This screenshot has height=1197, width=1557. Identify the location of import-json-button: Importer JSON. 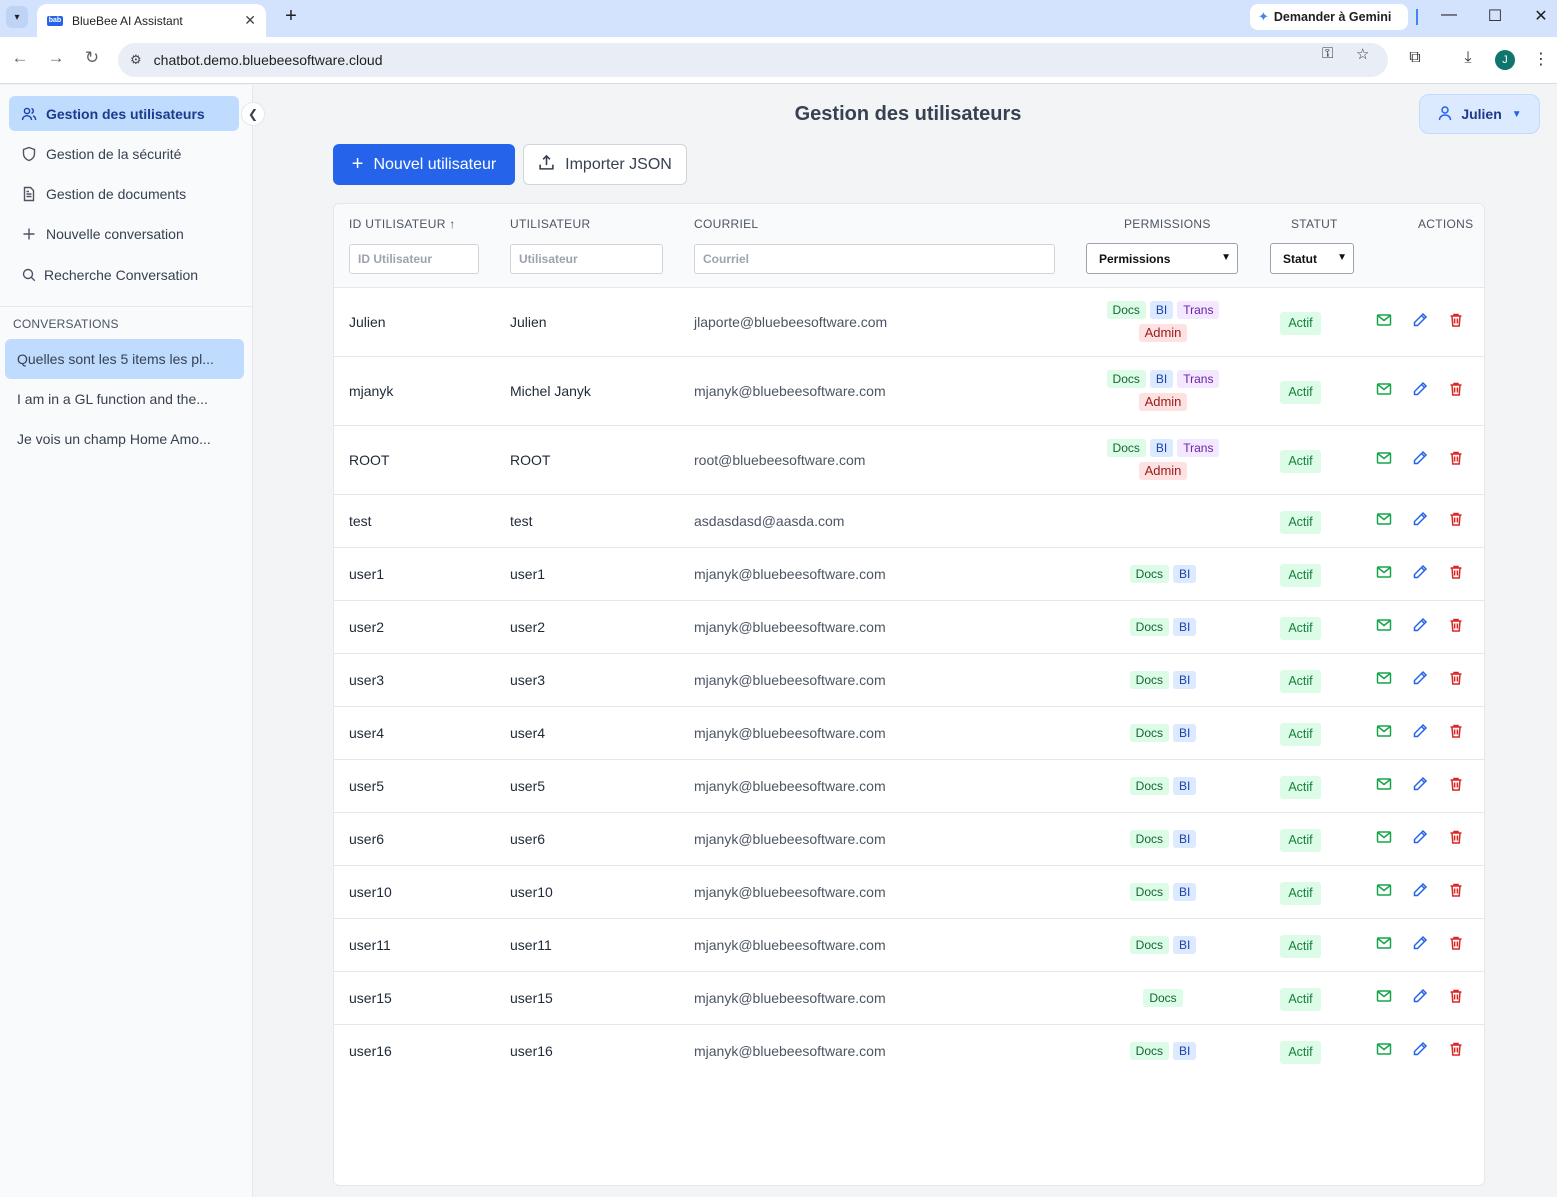
(605, 164).